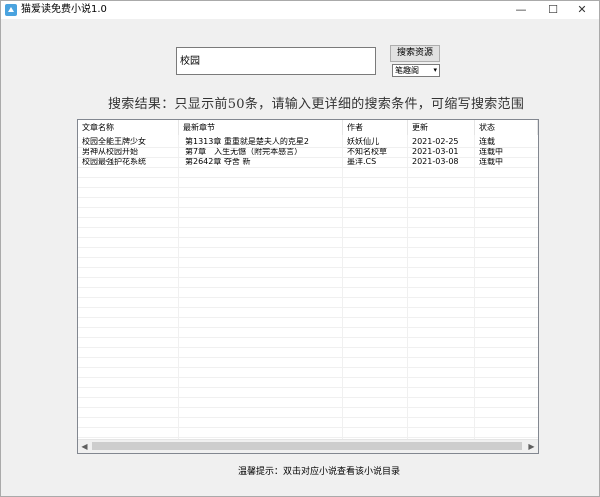  I want to click on source-select: 笔趣阁 ▾, so click(416, 70).